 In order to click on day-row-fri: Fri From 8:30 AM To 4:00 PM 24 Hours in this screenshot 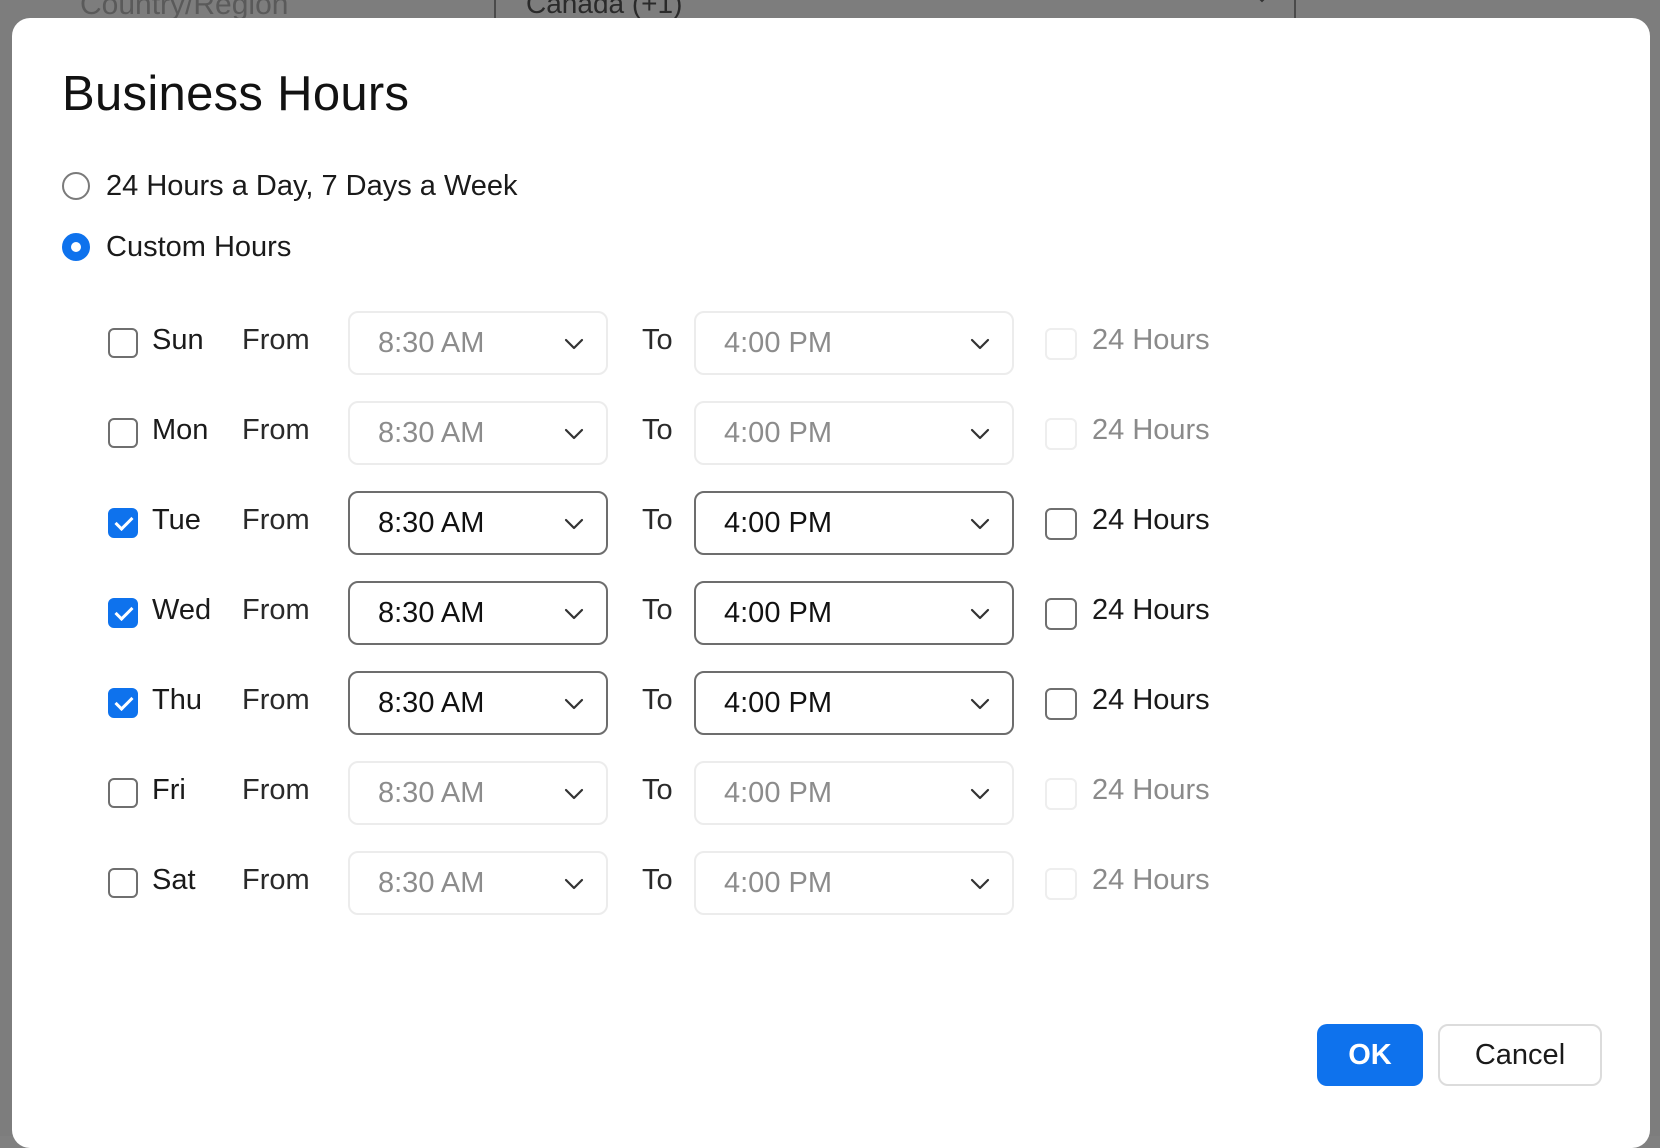, I will do `click(683, 793)`.